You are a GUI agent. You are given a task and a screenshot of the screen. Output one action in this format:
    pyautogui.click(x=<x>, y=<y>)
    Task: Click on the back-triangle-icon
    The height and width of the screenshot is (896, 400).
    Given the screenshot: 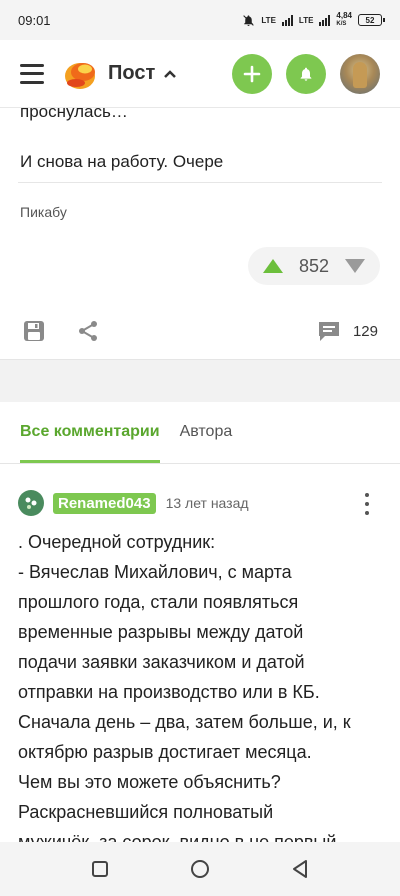 What is the action you would take?
    pyautogui.click(x=300, y=869)
    